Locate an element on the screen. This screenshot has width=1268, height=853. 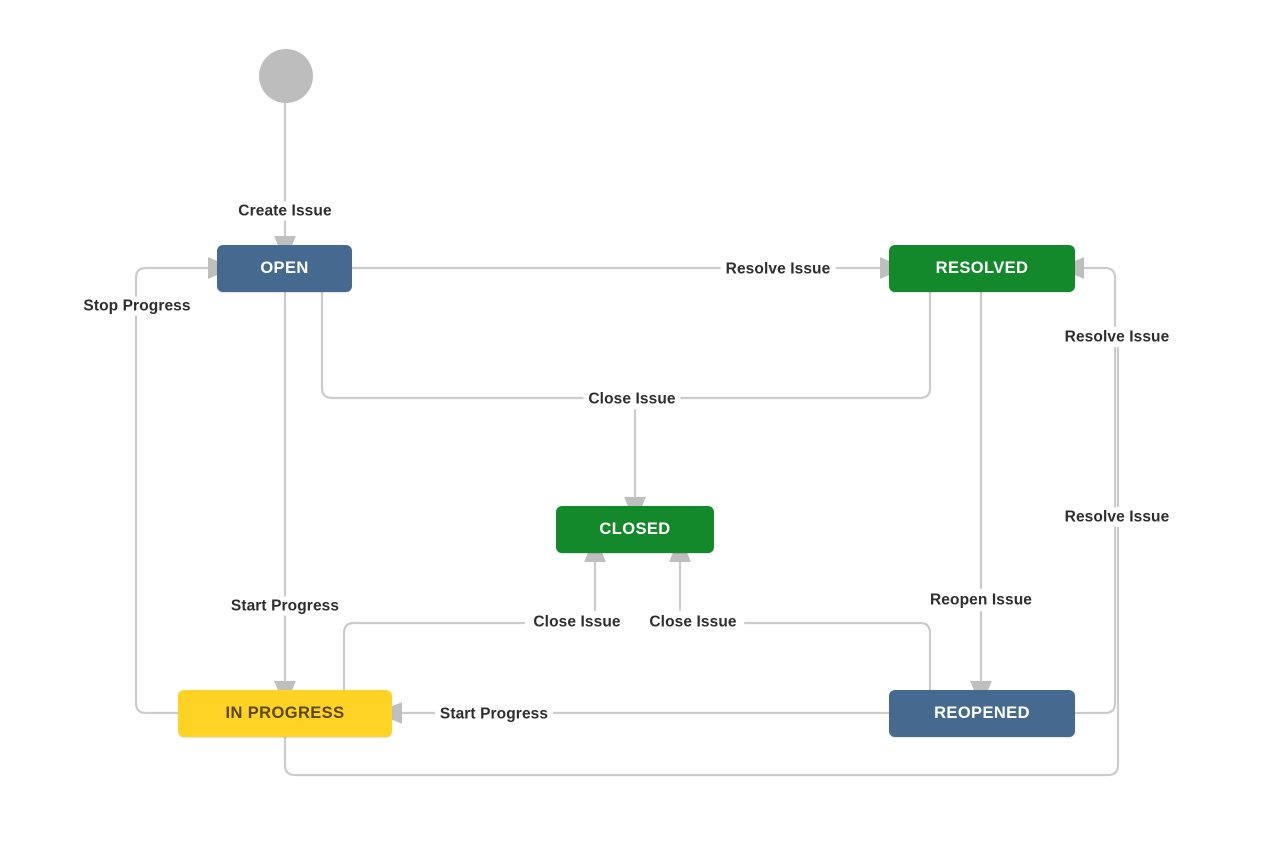
transition-label-stop-progress: Stop Progress is located at coordinates (137, 306).